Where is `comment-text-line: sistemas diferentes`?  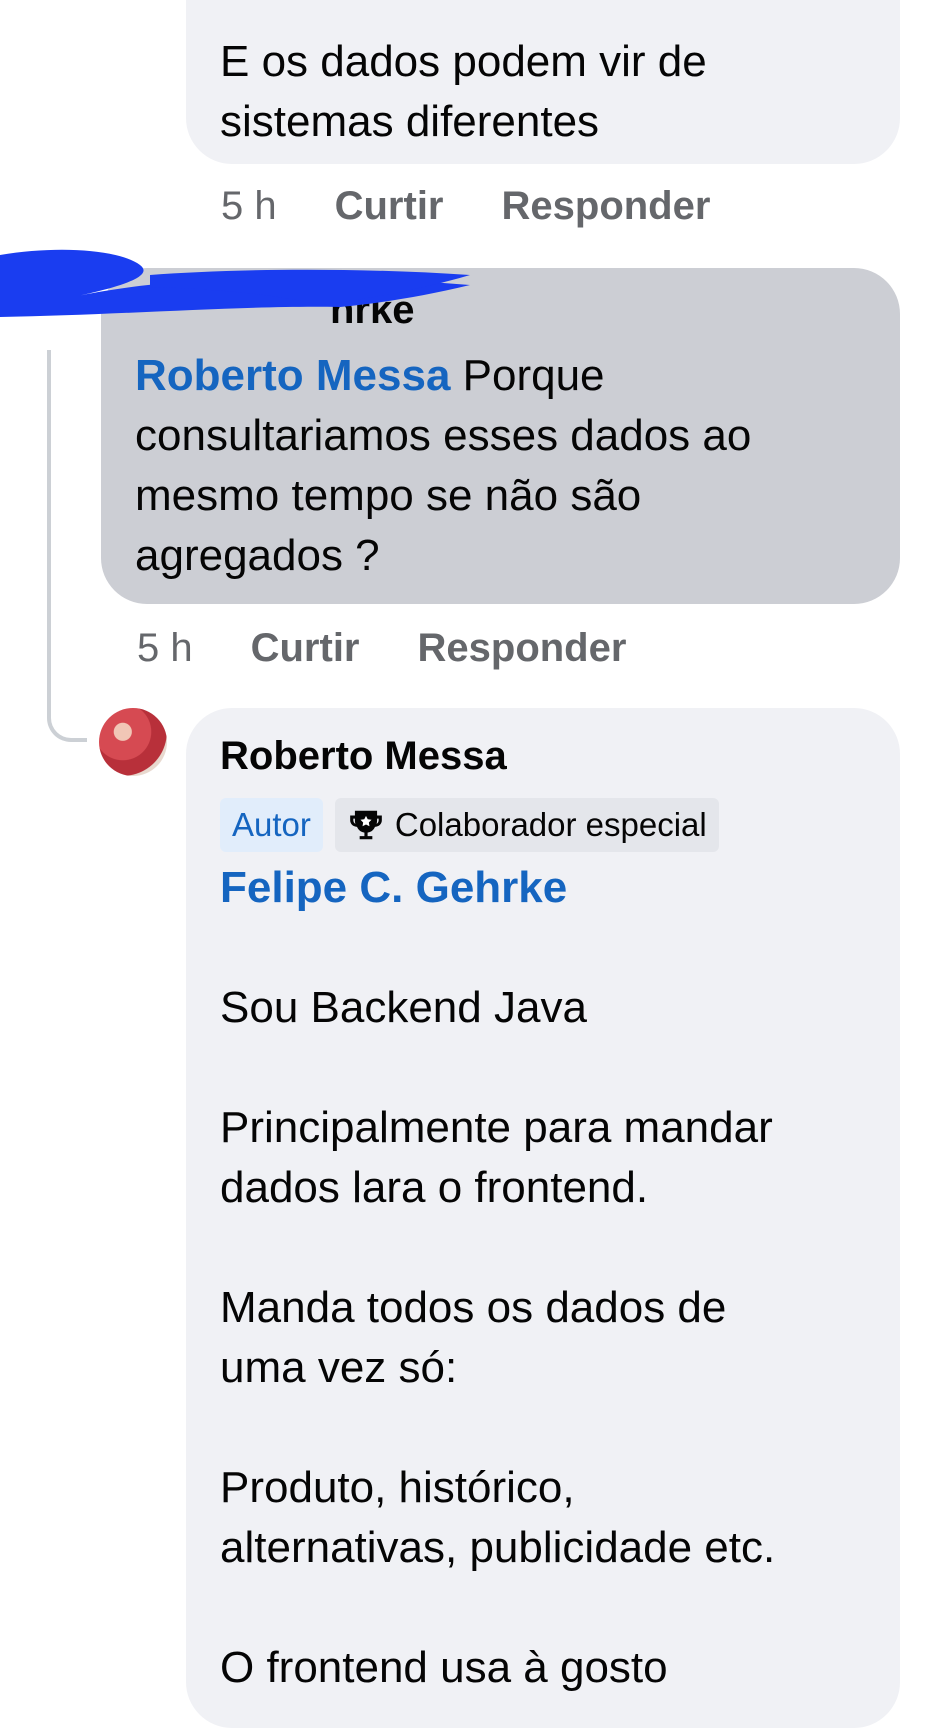 comment-text-line: sistemas diferentes is located at coordinates (410, 121).